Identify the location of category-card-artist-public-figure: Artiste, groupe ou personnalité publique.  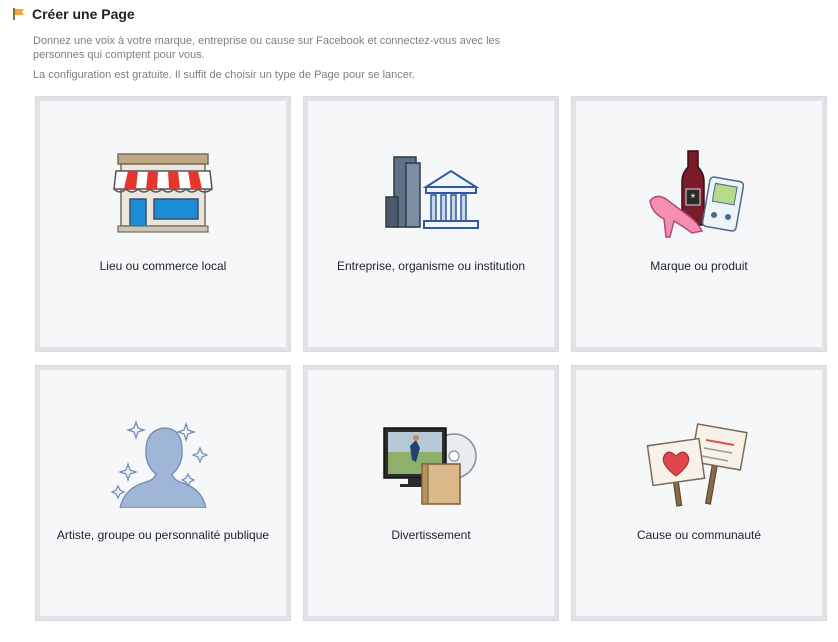
(163, 493).